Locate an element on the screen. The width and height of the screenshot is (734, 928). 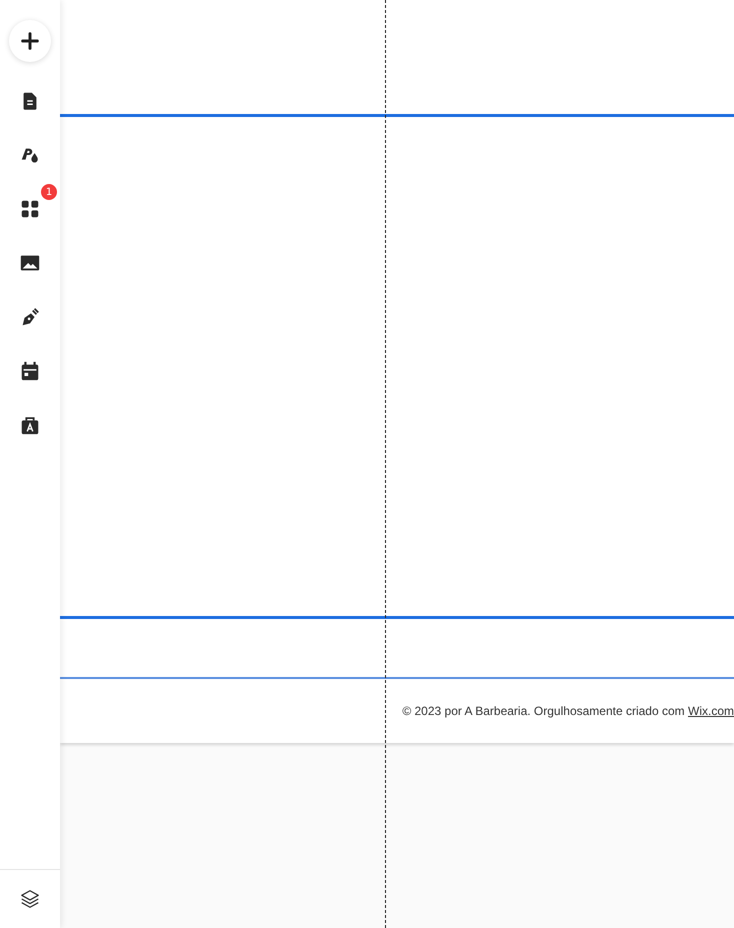
add-icon is located at coordinates (30, 41).